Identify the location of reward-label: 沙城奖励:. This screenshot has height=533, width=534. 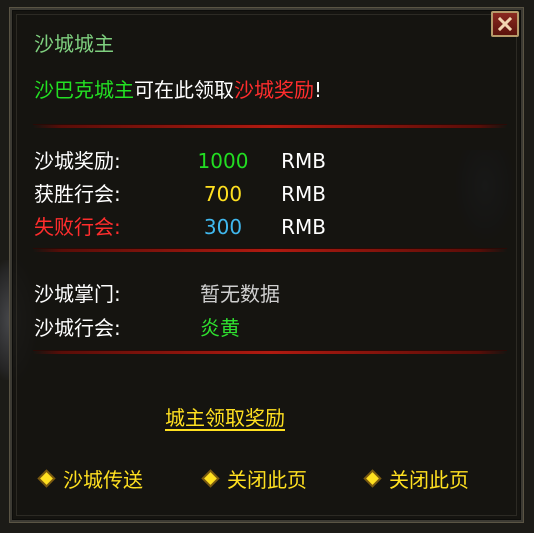
(77, 161).